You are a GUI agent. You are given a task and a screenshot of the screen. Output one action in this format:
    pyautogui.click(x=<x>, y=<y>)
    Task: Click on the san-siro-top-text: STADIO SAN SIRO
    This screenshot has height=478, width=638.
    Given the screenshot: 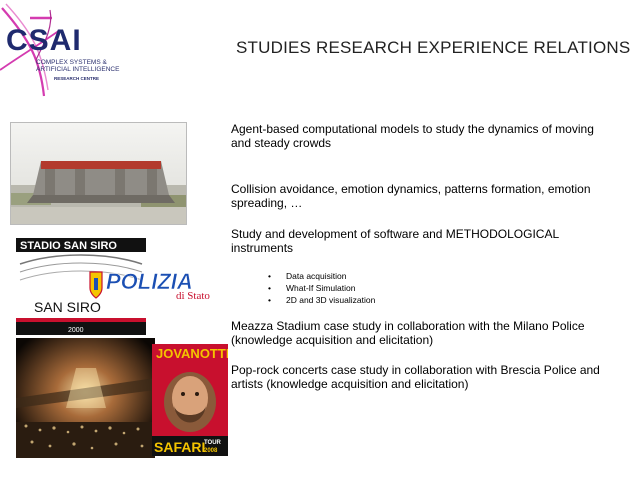 What is the action you would take?
    pyautogui.click(x=68, y=246)
    